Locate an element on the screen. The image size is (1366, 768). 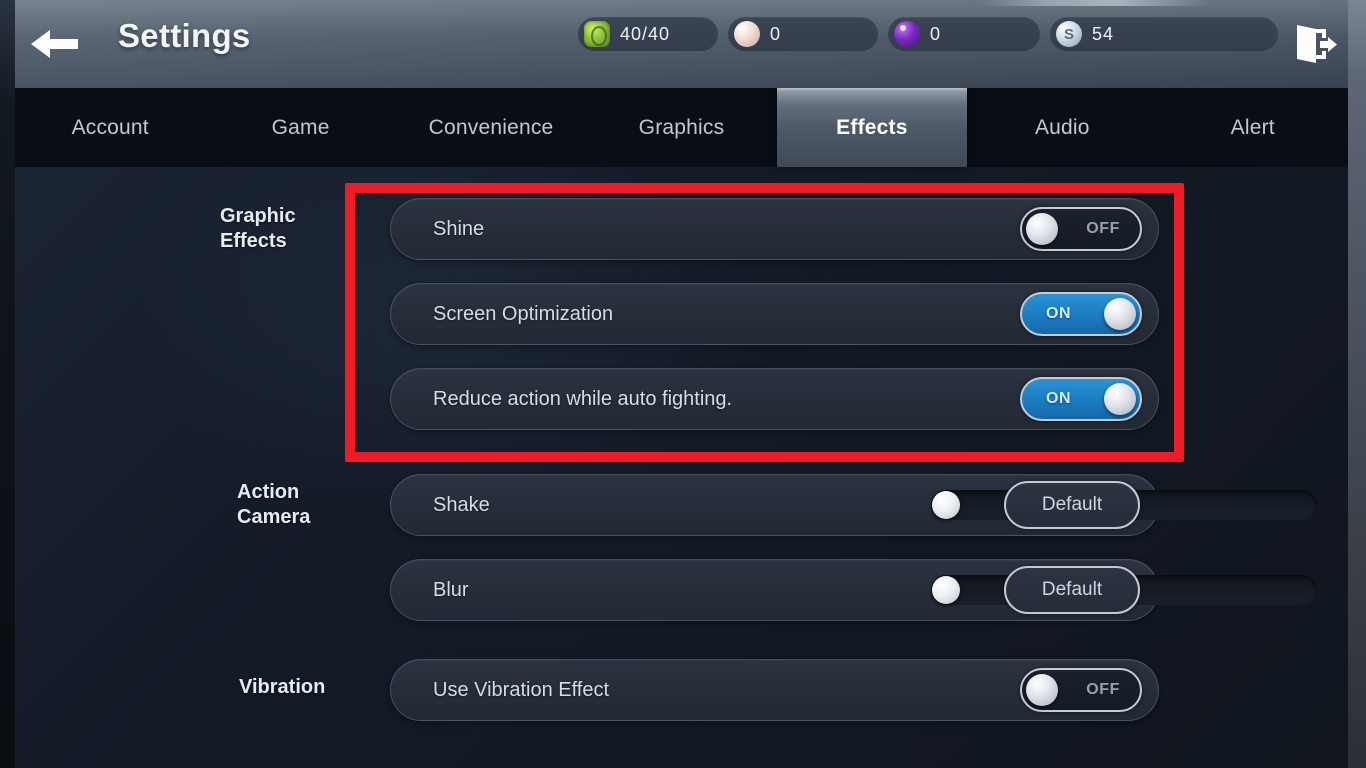
tab-graphics-label: Graphics is located at coordinates (681, 127).